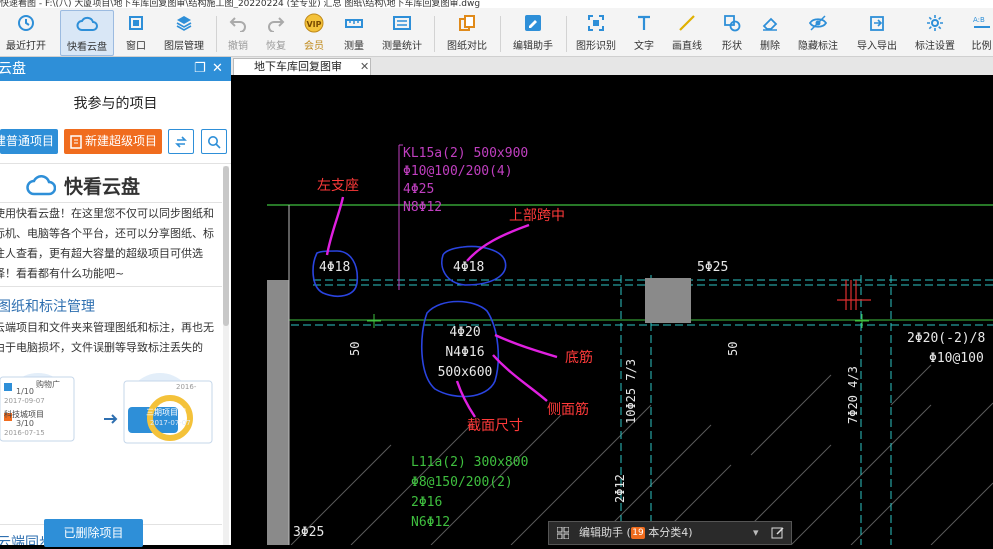 The image size is (993, 549). I want to click on vertical-label: 50, so click(733, 348).